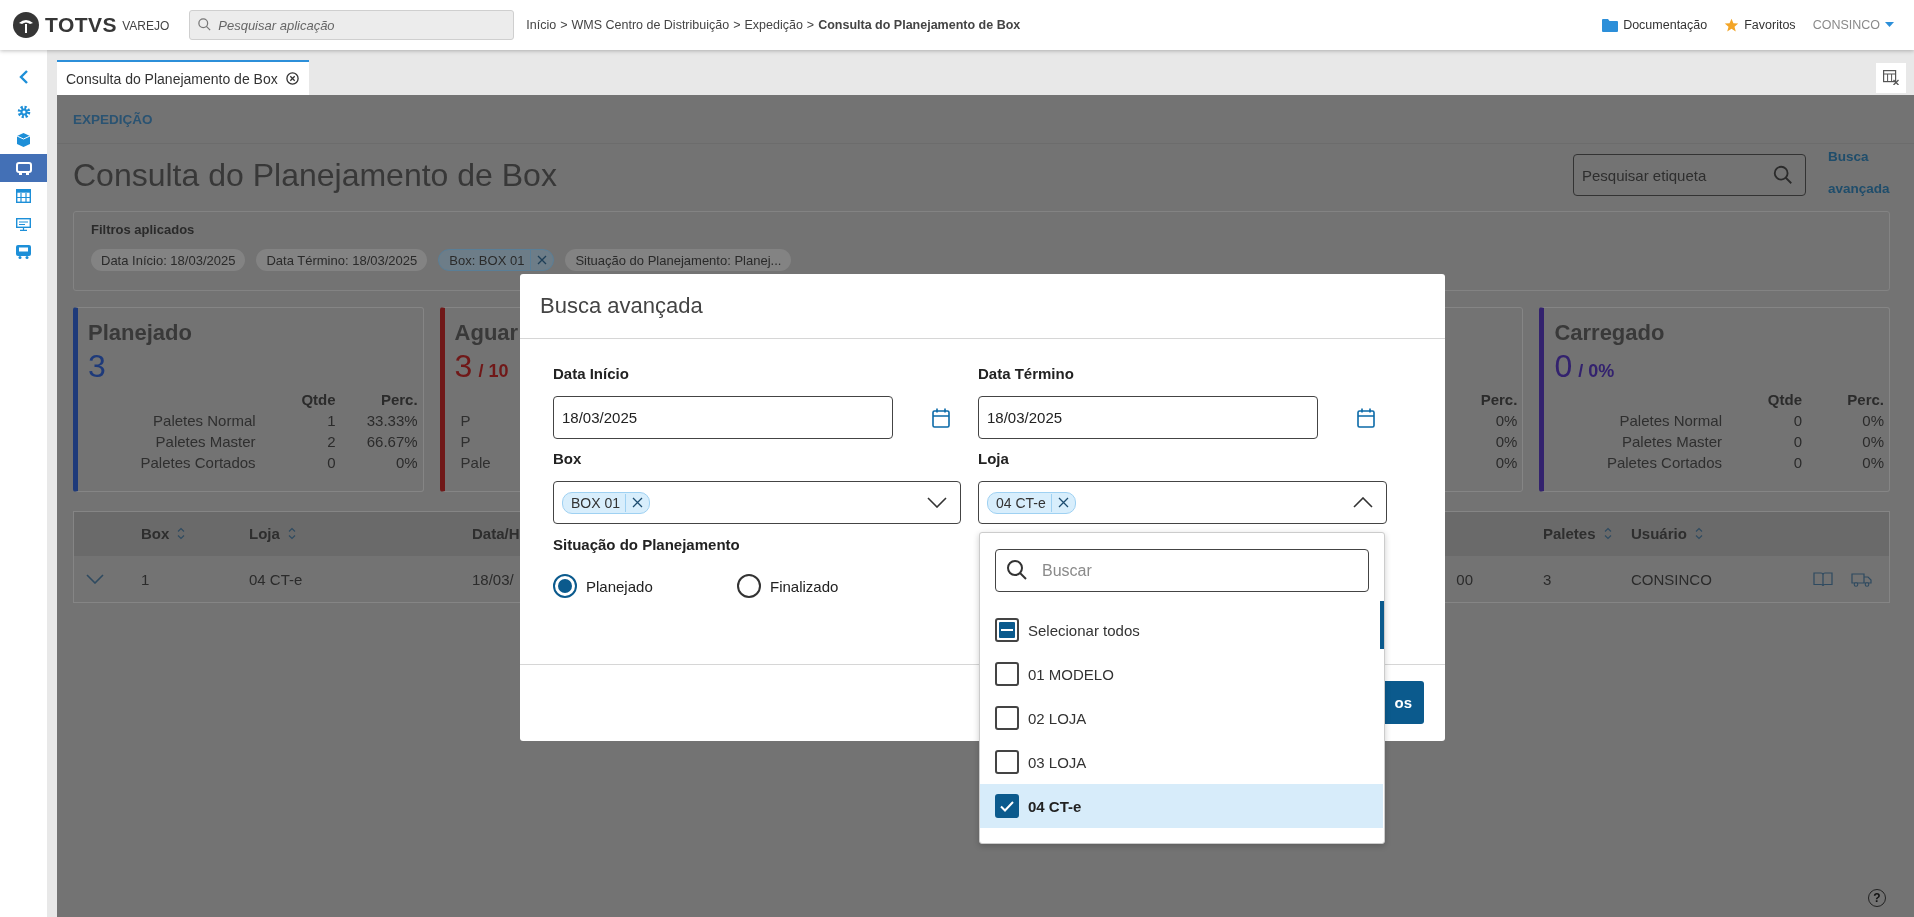 The image size is (1914, 917). Describe the element at coordinates (650, 25) in the screenshot. I see `breadcrumb-link: WMS Centro de Distribuição` at that location.